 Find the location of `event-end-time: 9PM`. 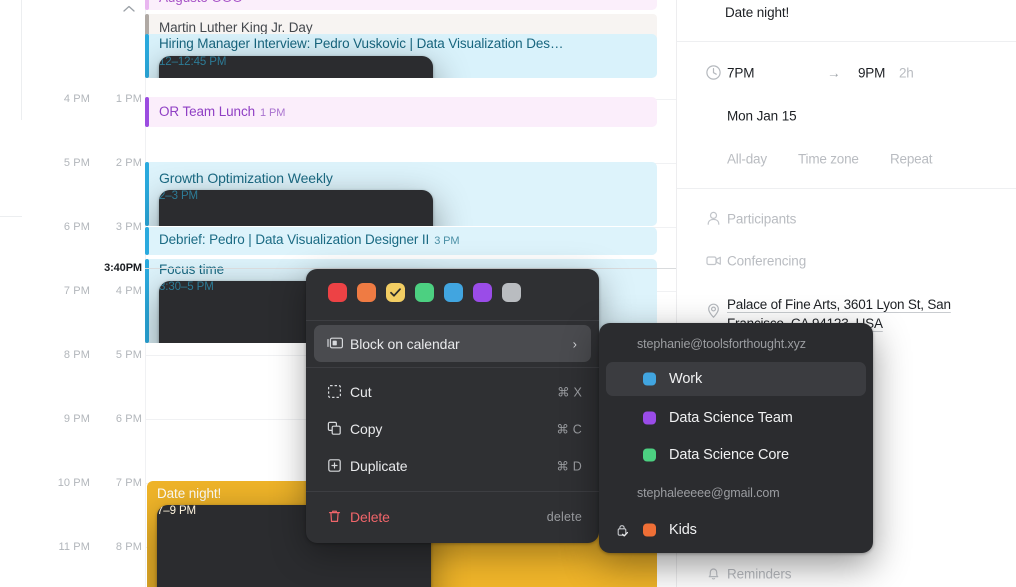

event-end-time: 9PM is located at coordinates (871, 73).